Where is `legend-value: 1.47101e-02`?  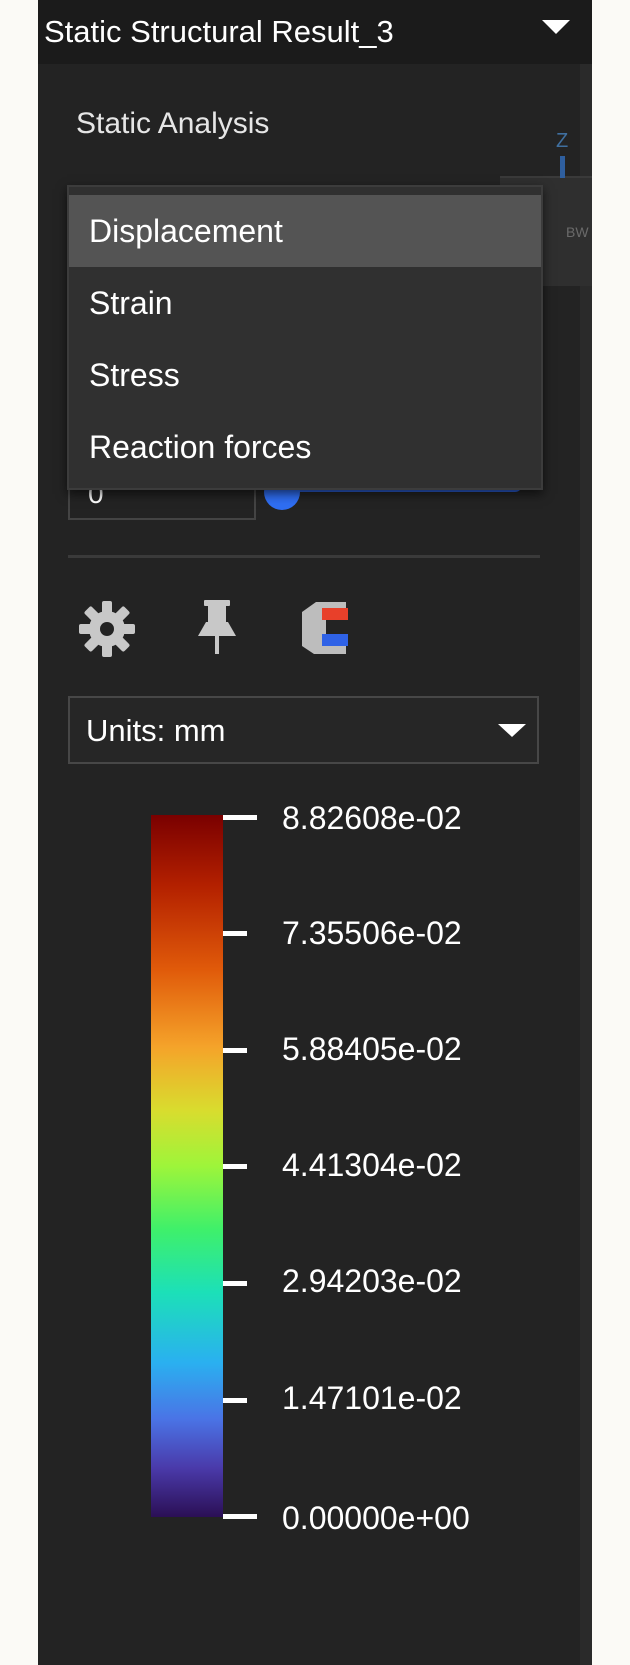
legend-value: 1.47101e-02 is located at coordinates (372, 1398).